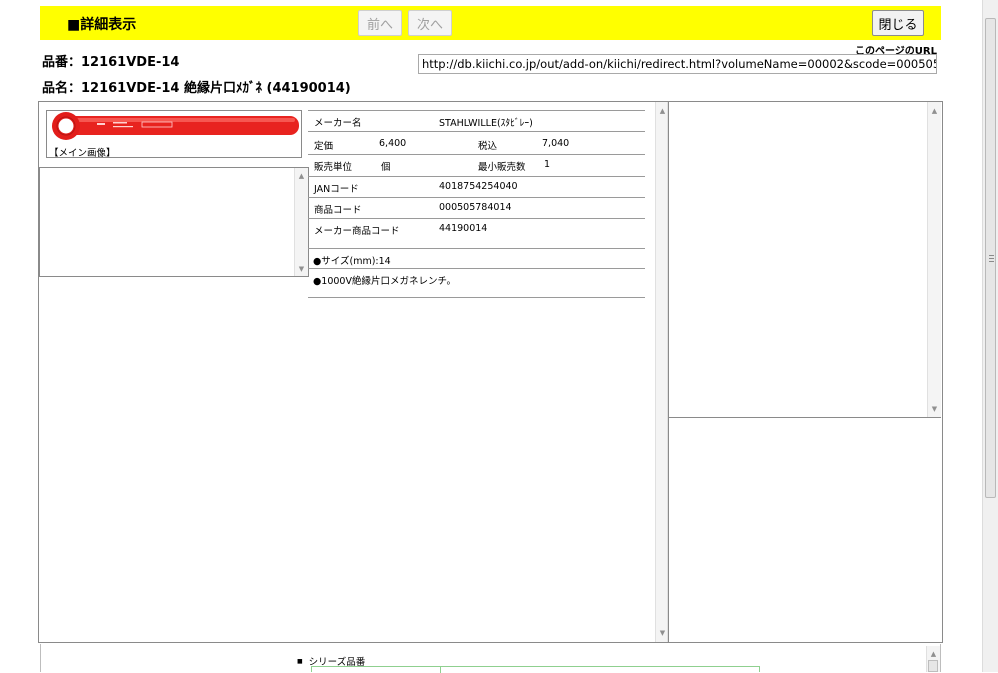 The height and width of the screenshot is (673, 998). I want to click on spec-label: 最小販売数, so click(502, 167).